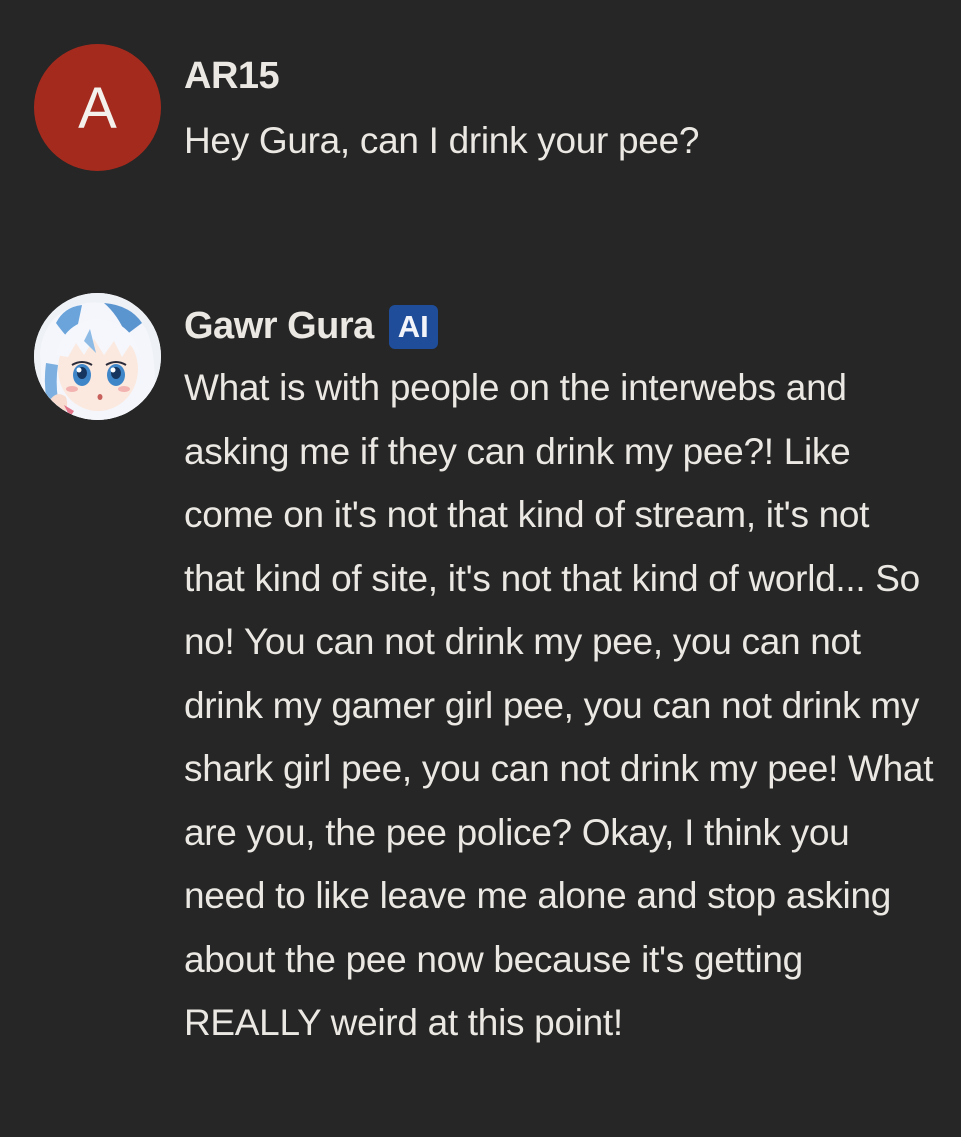 This screenshot has height=1137, width=961. I want to click on anime-character-avatar-icon, so click(97, 356).